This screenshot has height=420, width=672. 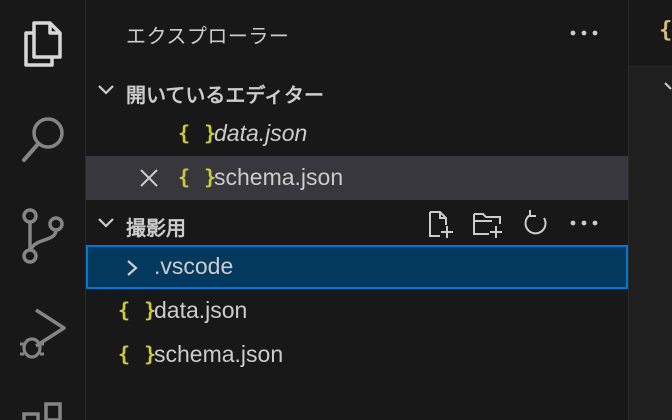 What do you see at coordinates (357, 90) in the screenshot?
I see `open-editors-section-header: 開いているエディター` at bounding box center [357, 90].